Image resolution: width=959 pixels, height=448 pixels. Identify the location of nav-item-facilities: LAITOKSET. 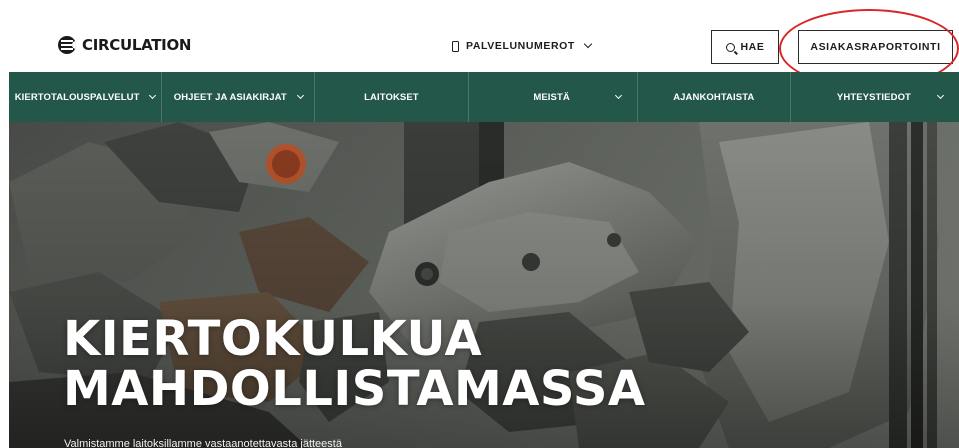
(392, 97).